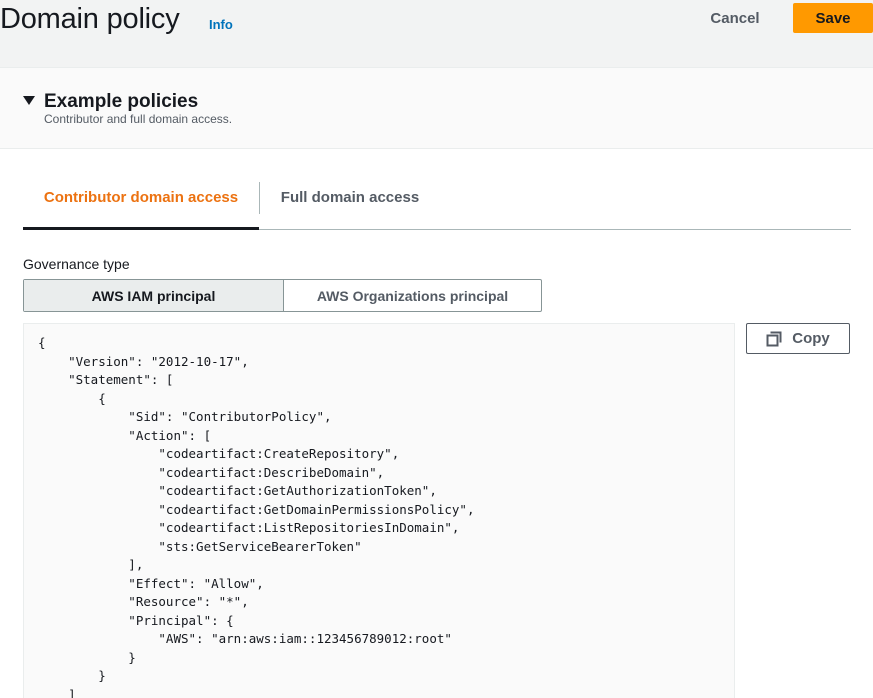  I want to click on caret-down-icon, so click(29, 100).